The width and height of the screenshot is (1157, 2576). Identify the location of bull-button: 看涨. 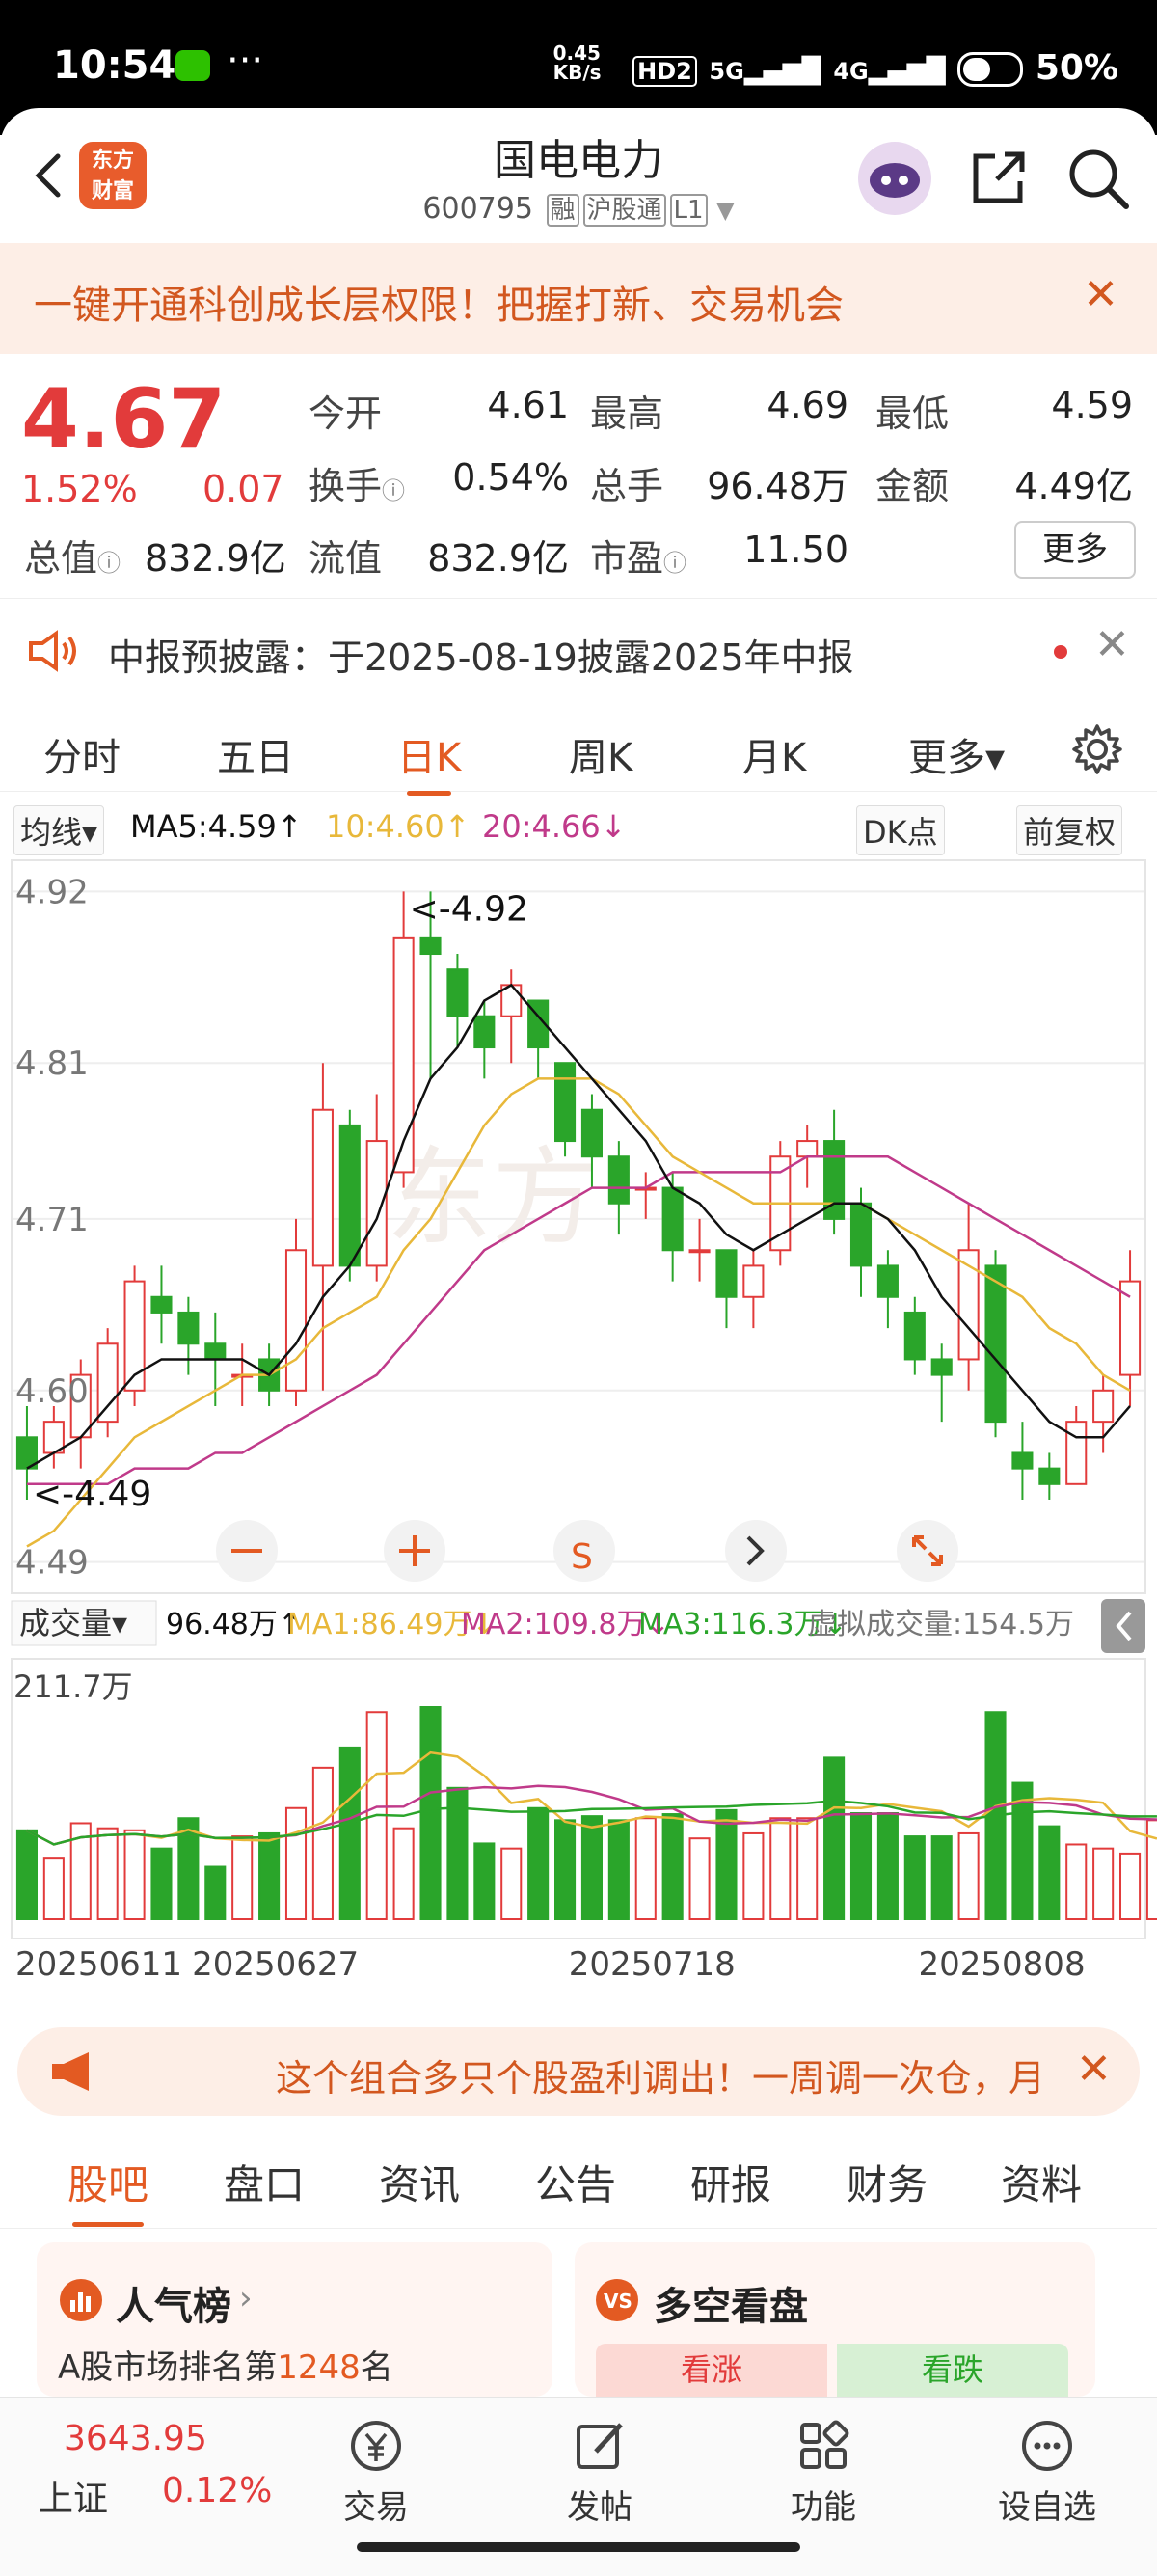
(711, 2370).